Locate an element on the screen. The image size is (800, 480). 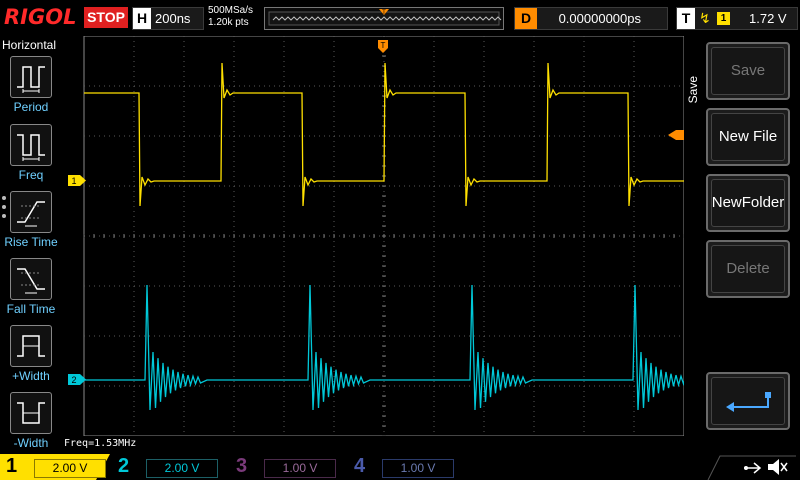
acquisition-info: 500MSa/s 1.20k pts is located at coordinates (230, 17).